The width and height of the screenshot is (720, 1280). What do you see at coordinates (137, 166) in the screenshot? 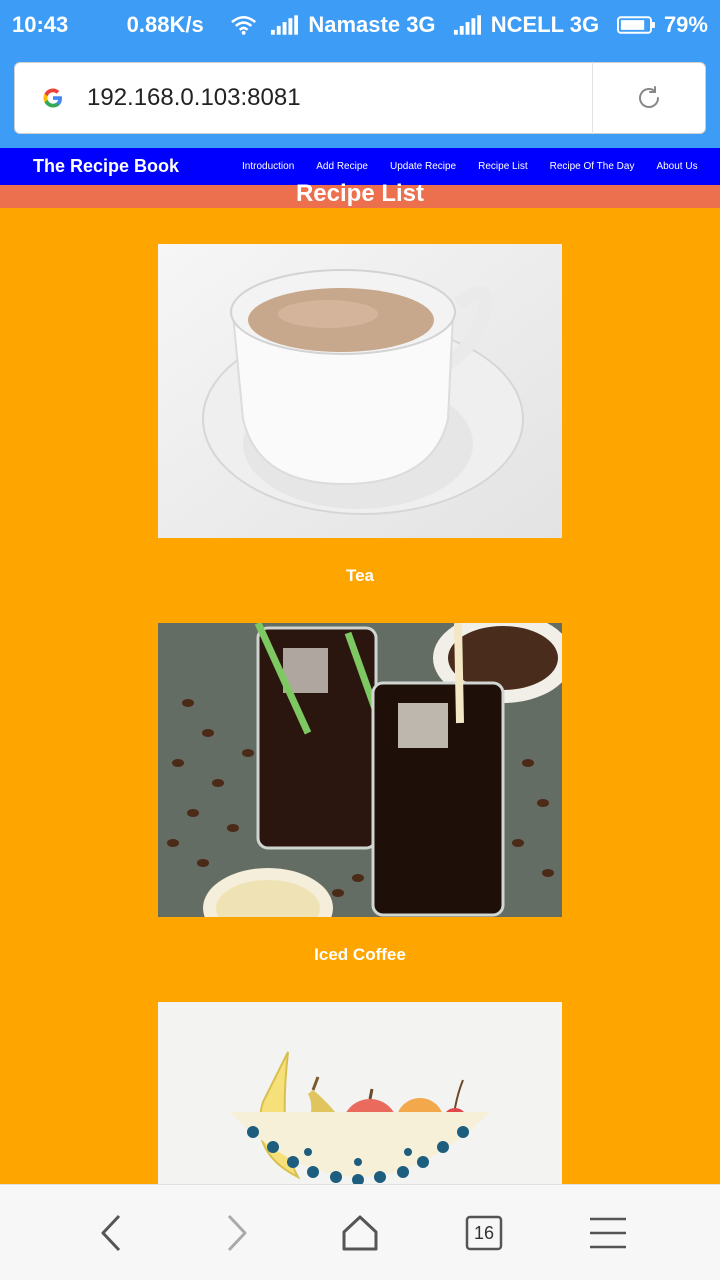
I see `site-brand: The Recipe Book` at bounding box center [137, 166].